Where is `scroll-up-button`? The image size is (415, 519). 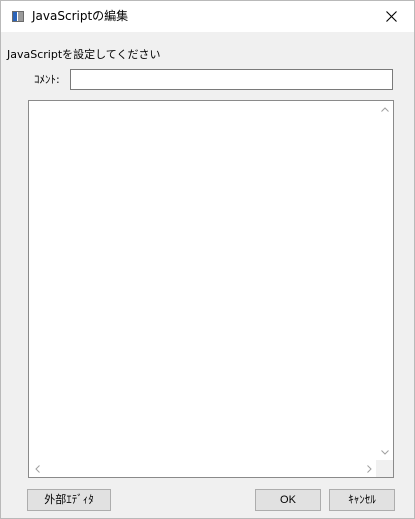
scroll-up-button is located at coordinates (384, 109).